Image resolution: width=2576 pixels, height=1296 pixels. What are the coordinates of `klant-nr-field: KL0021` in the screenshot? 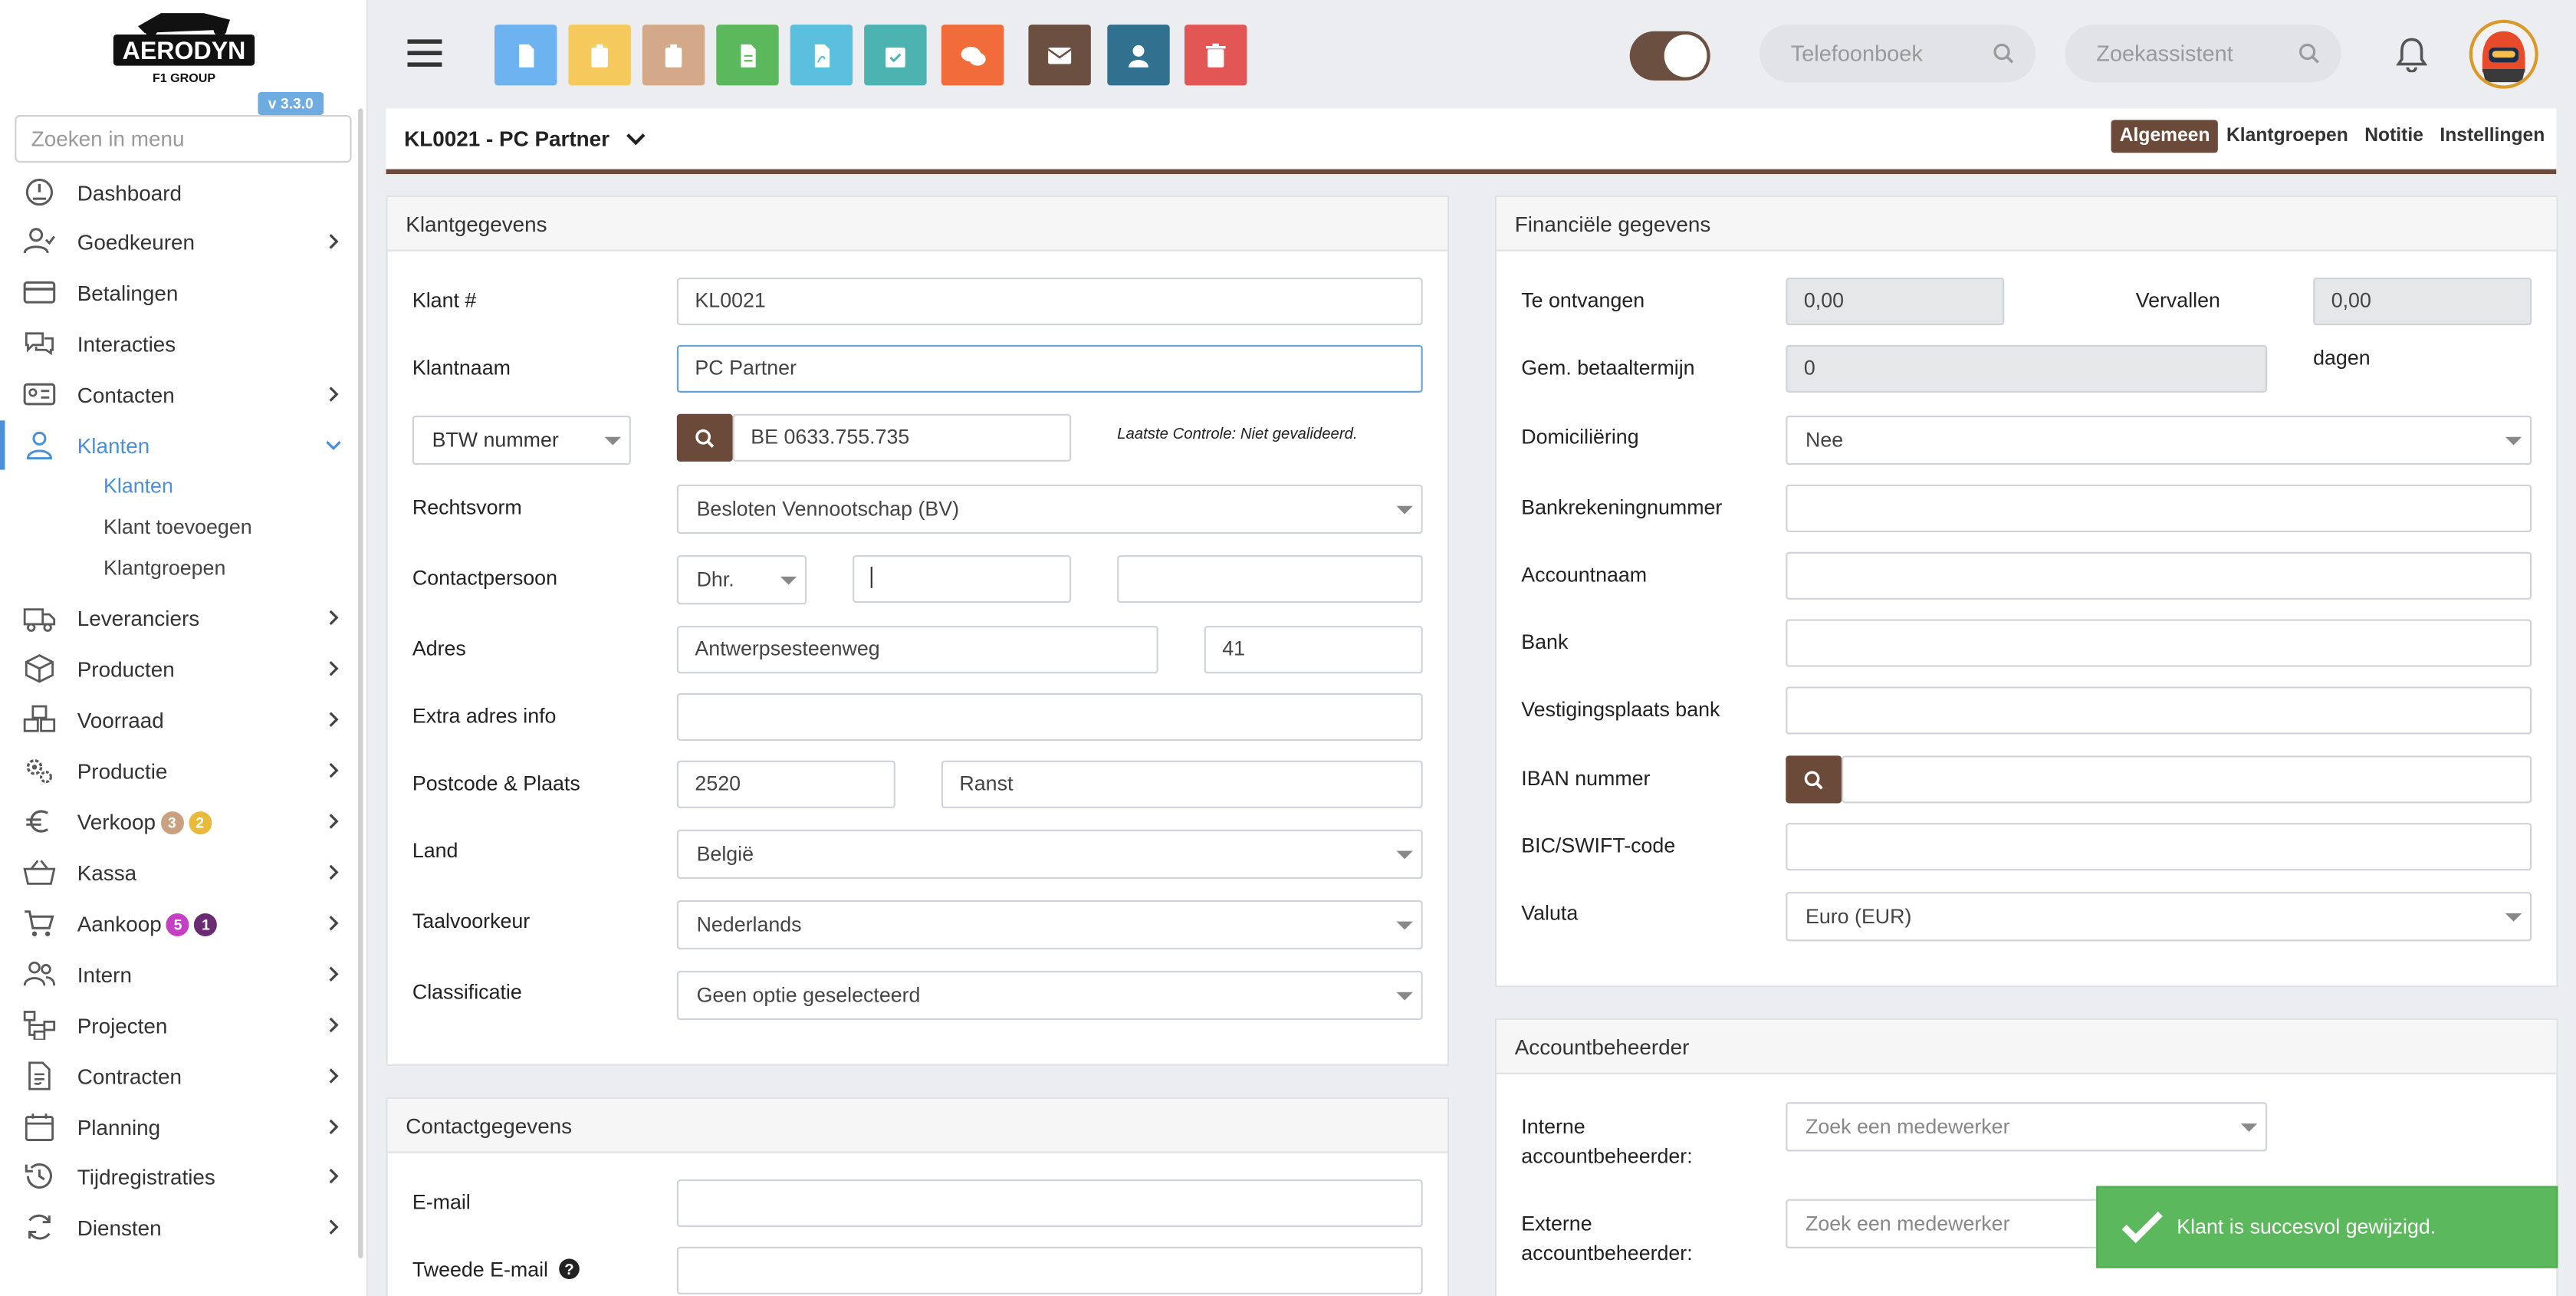 It's located at (1050, 301).